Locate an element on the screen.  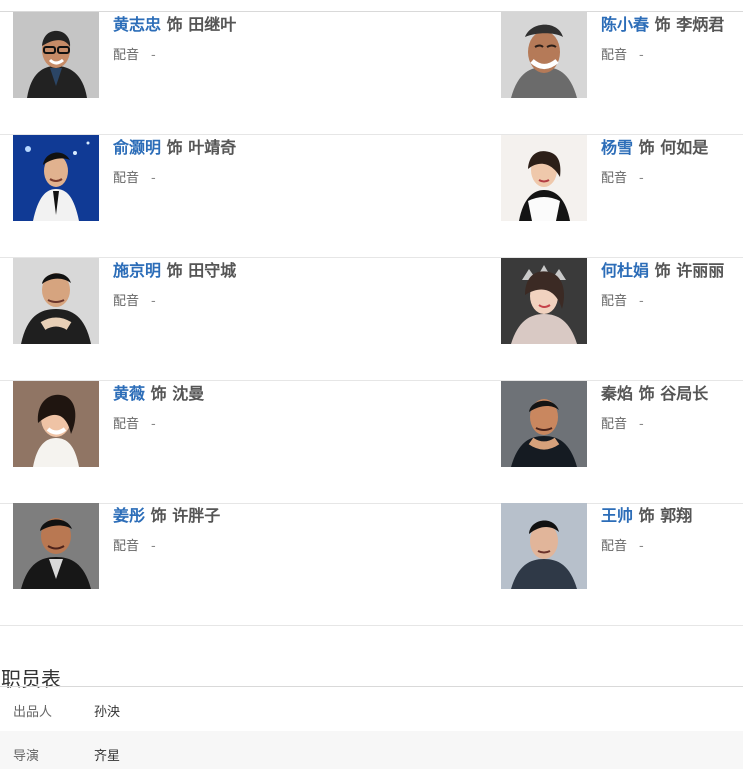
cast-card: 王帅 饰 郭翔 配音 - is located at coordinates (622, 564).